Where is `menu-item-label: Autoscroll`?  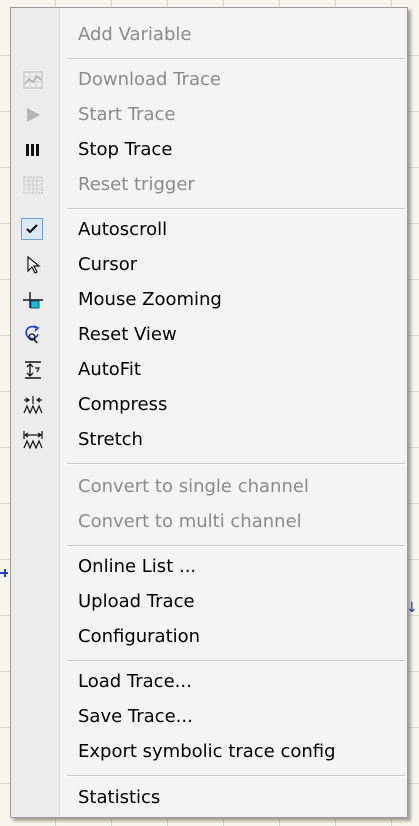 menu-item-label: Autoscroll is located at coordinates (123, 229).